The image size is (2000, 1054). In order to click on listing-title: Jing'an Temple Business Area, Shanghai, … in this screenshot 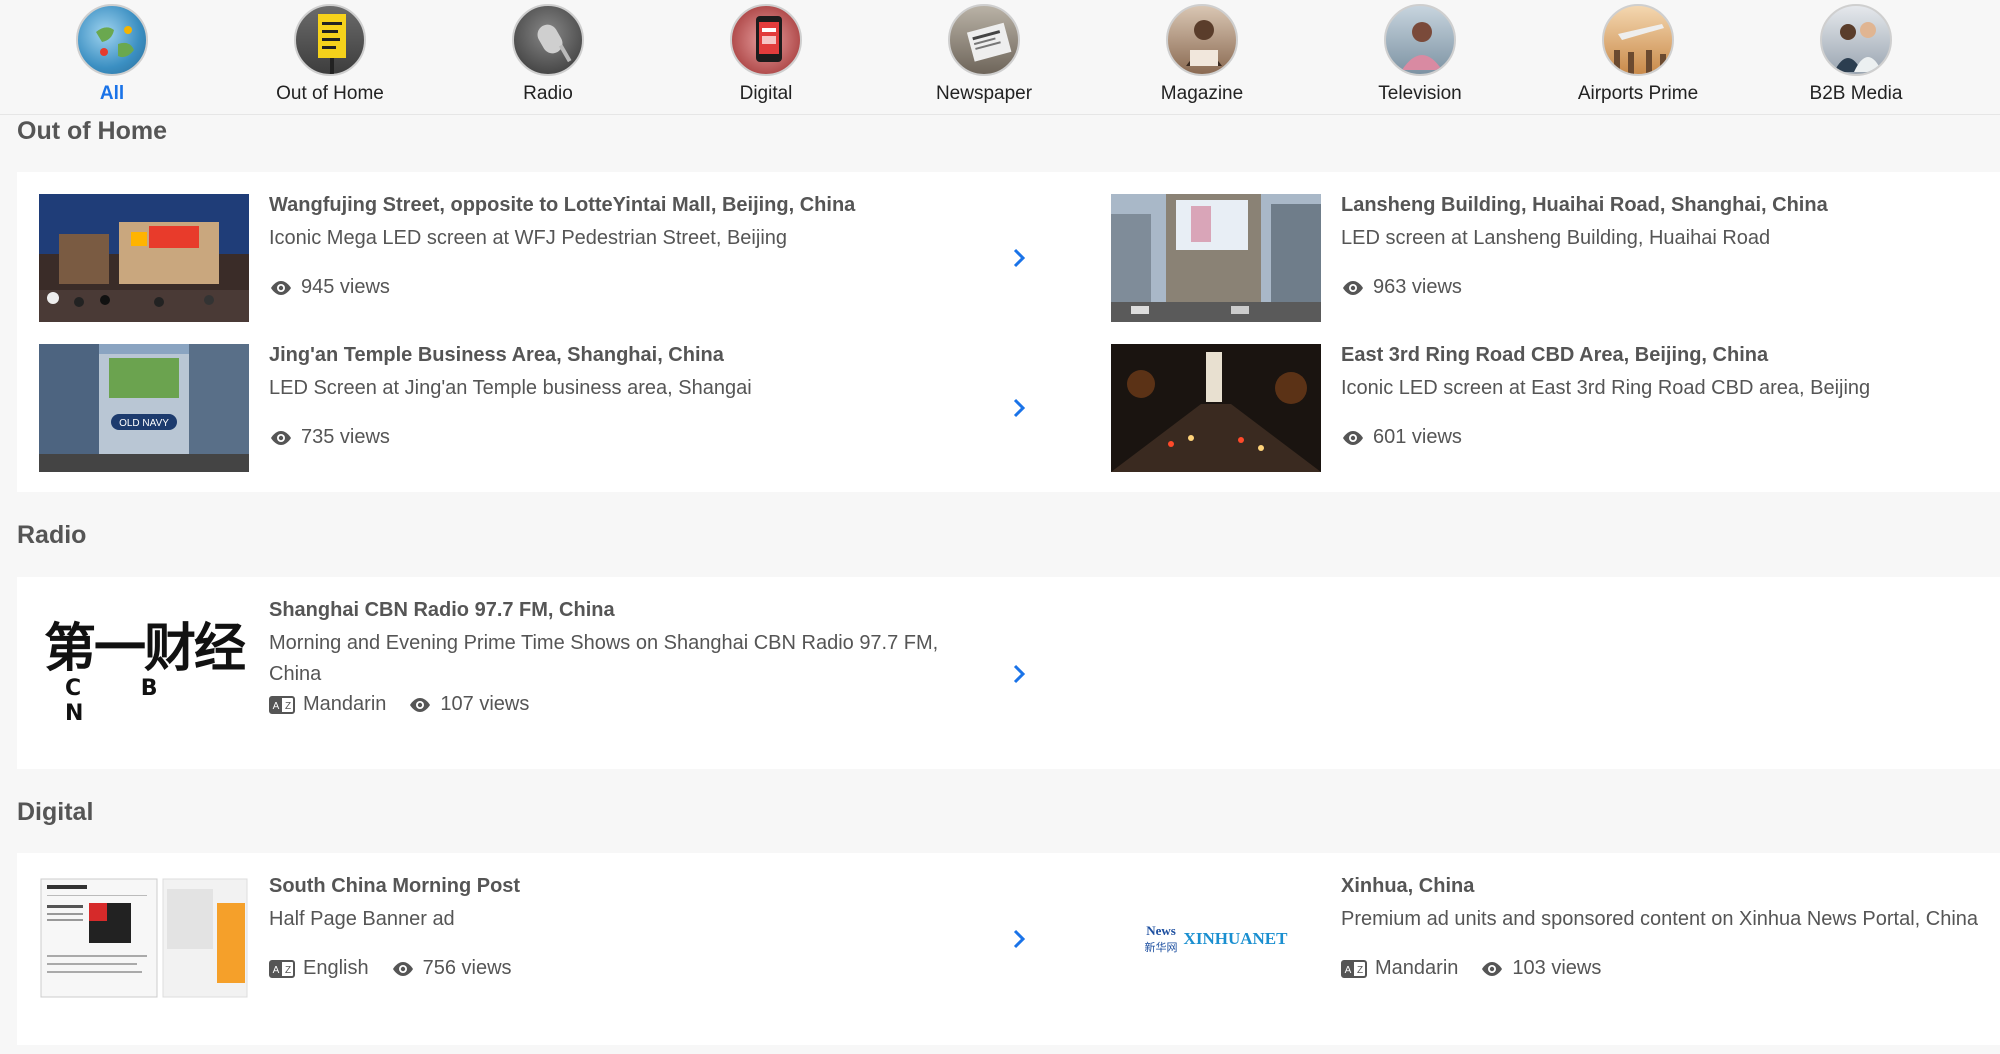, I will do `click(496, 355)`.